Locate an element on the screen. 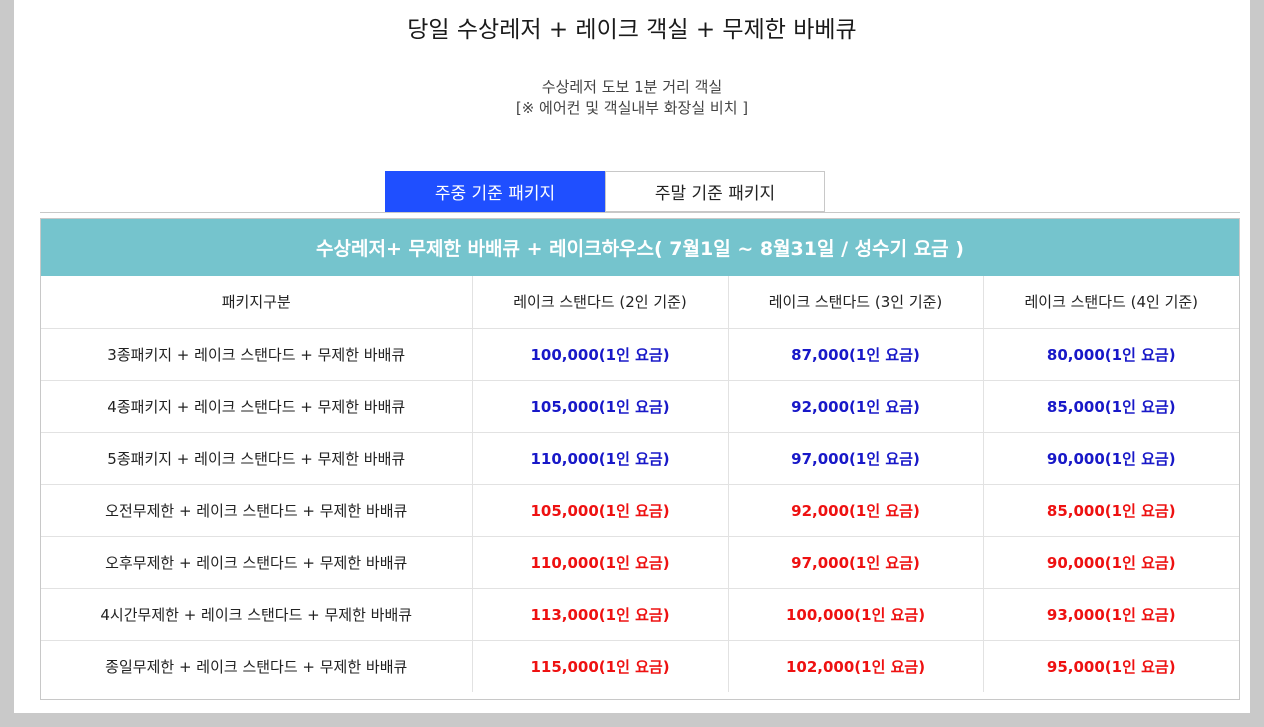 The width and height of the screenshot is (1264, 727). tab-divider is located at coordinates (640, 212).